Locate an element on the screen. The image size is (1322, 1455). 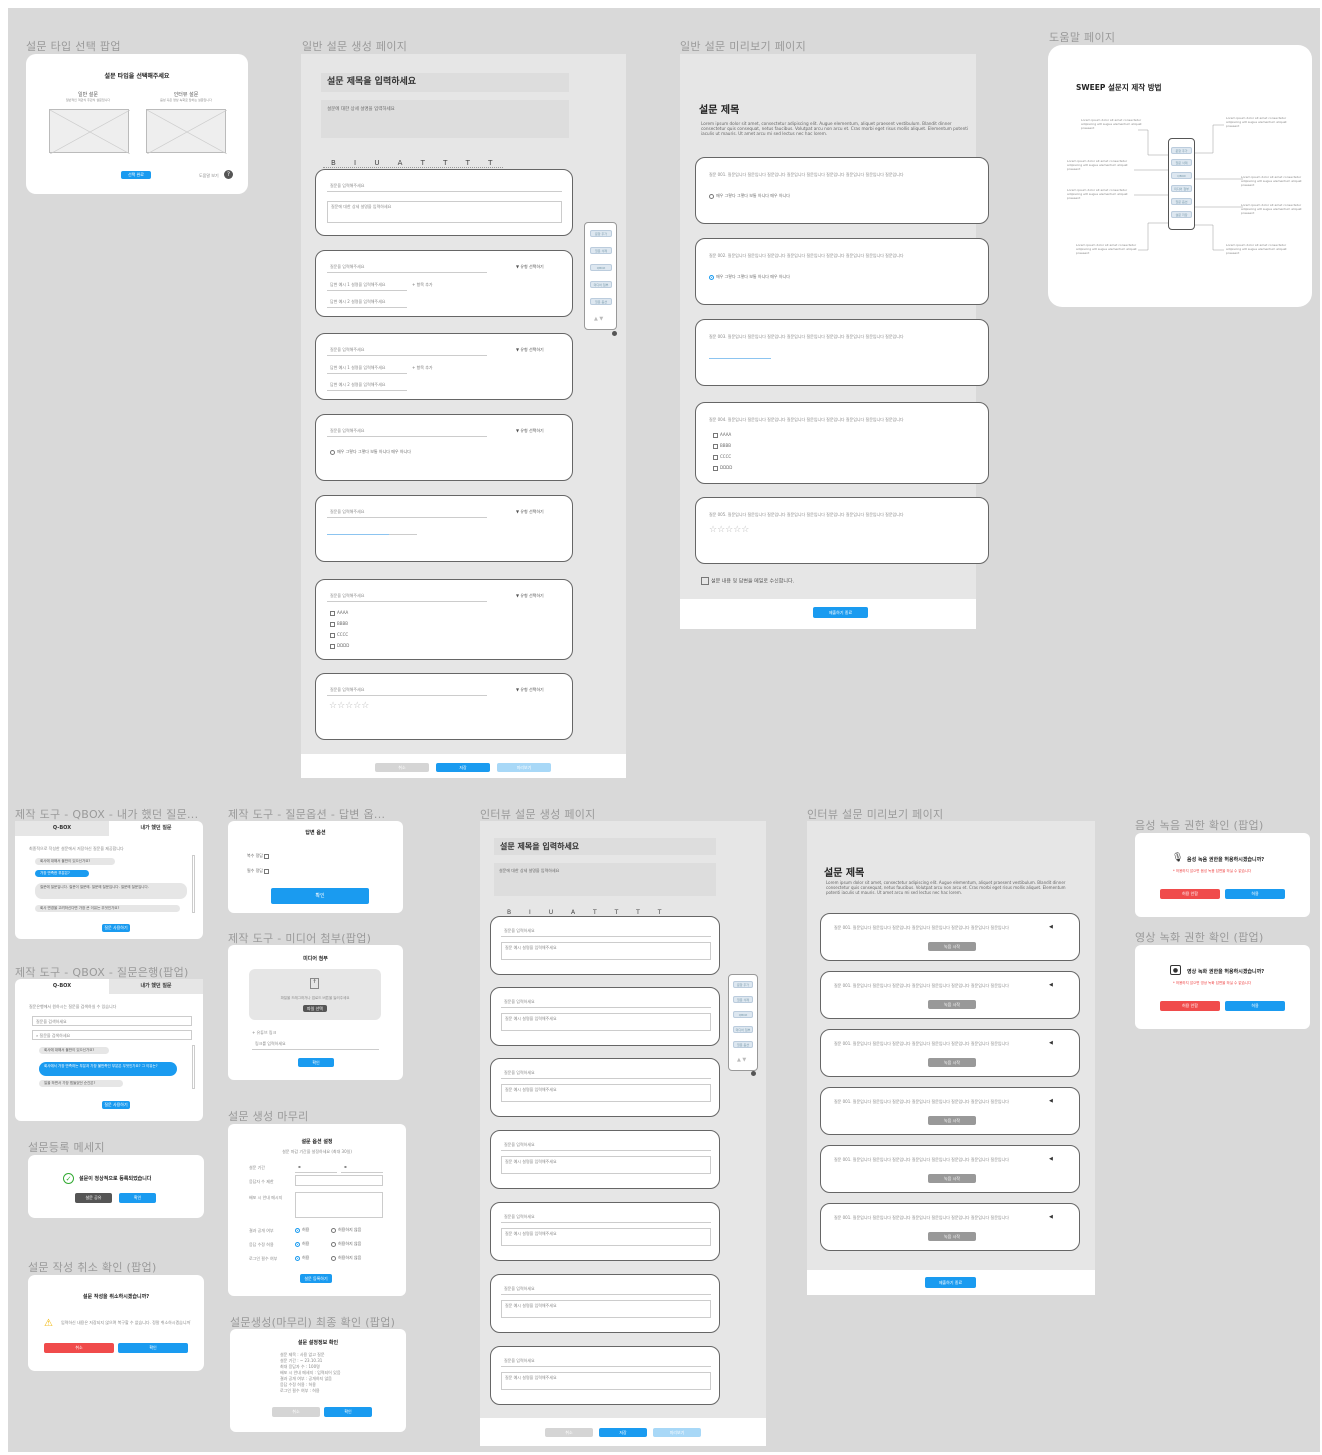
edit-allow-yes: 허용 is located at coordinates (302, 1244).